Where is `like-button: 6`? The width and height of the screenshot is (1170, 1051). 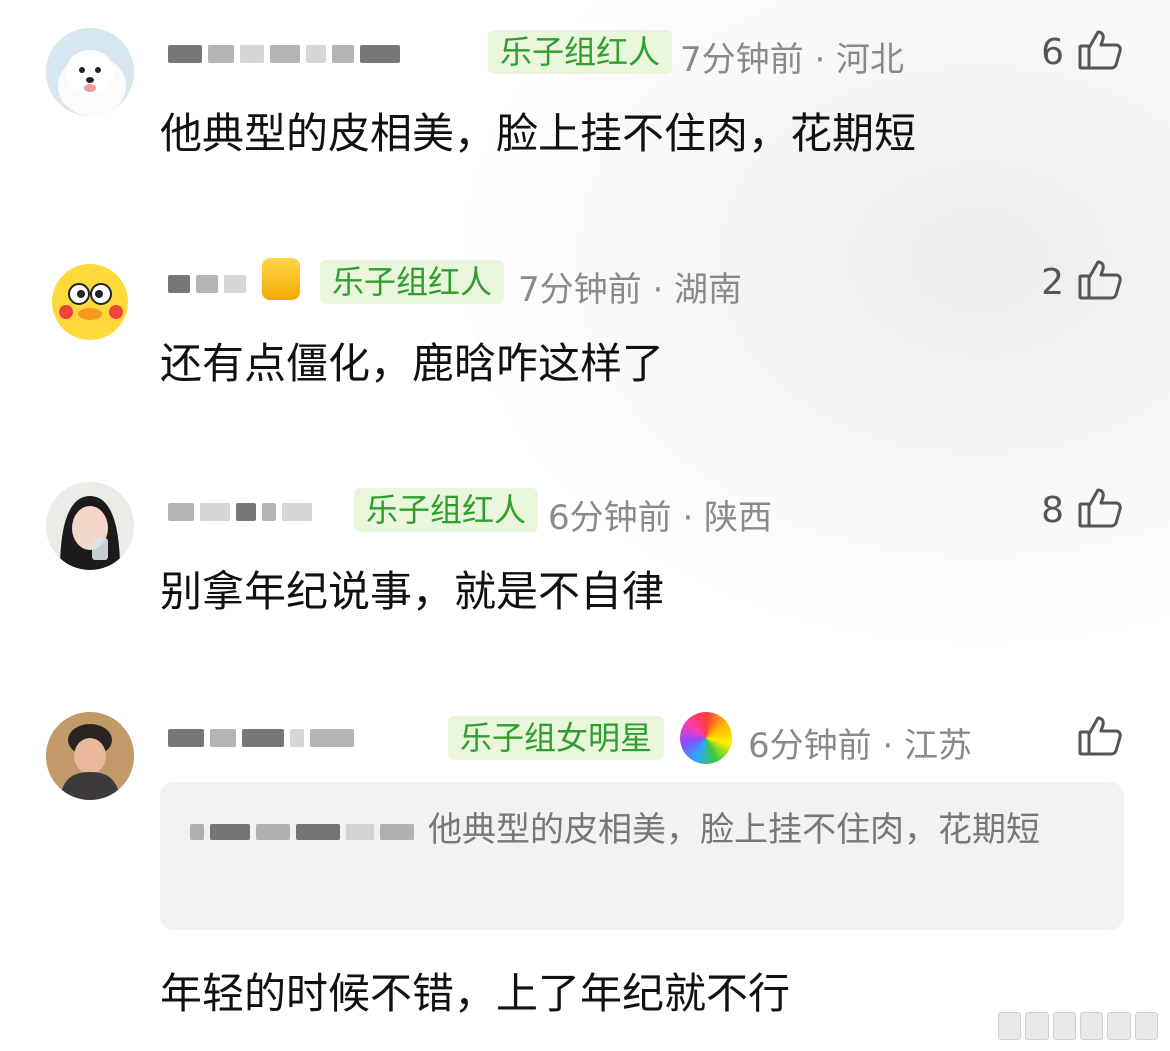
like-button: 6 is located at coordinates (1082, 52).